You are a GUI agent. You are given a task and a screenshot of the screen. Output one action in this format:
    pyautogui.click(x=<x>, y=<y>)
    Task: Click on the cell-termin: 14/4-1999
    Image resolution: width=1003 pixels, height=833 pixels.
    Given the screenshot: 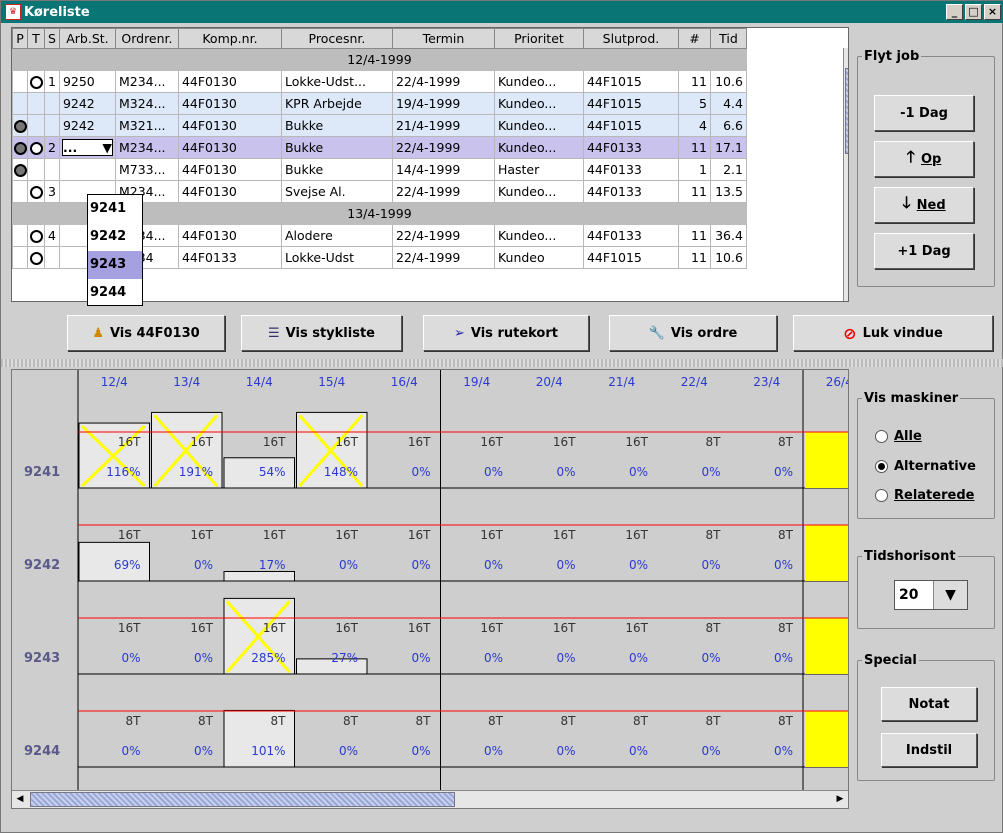 What is the action you would take?
    pyautogui.click(x=443, y=169)
    